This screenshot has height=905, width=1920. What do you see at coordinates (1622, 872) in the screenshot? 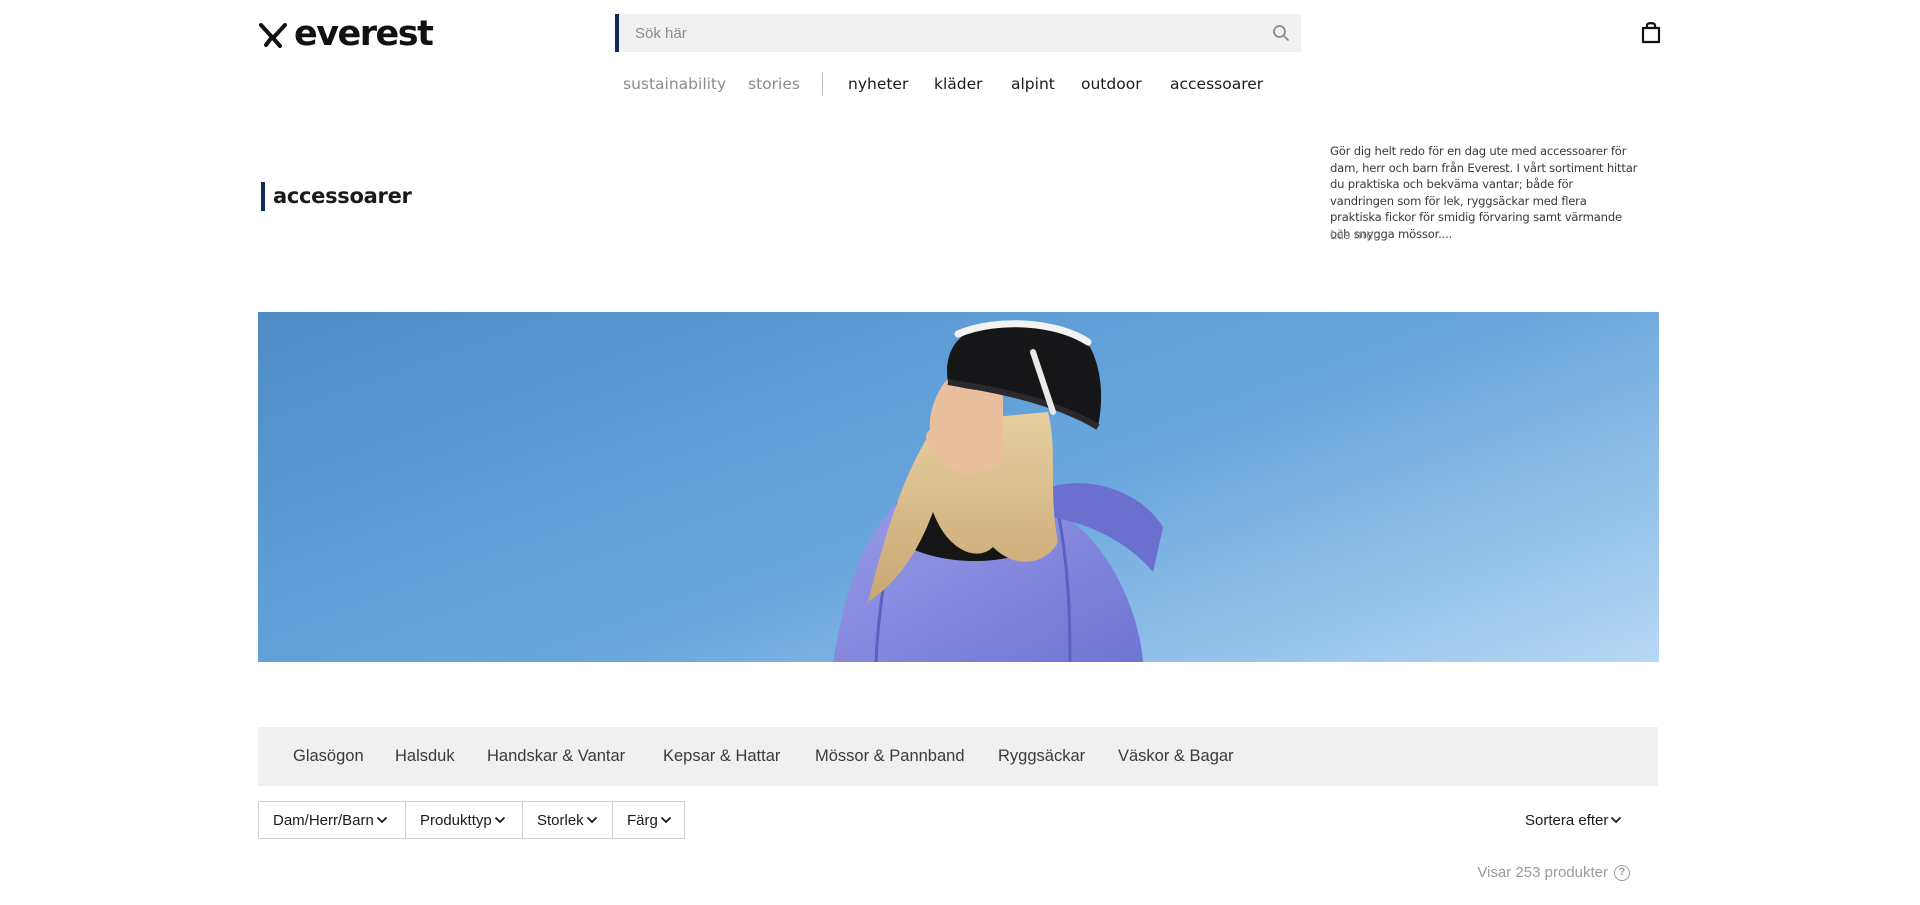
I see `help-icon: ?` at bounding box center [1622, 872].